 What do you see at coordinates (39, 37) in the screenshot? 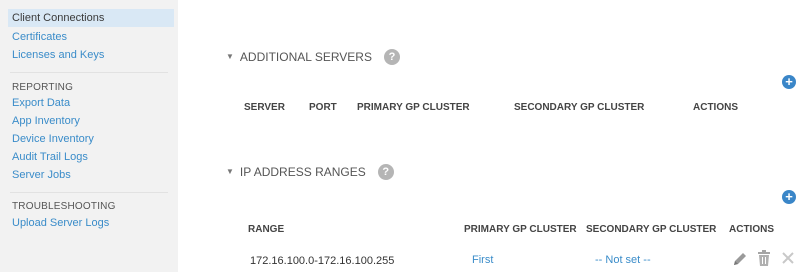
I see `sidebar-item-certificates: Certificates` at bounding box center [39, 37].